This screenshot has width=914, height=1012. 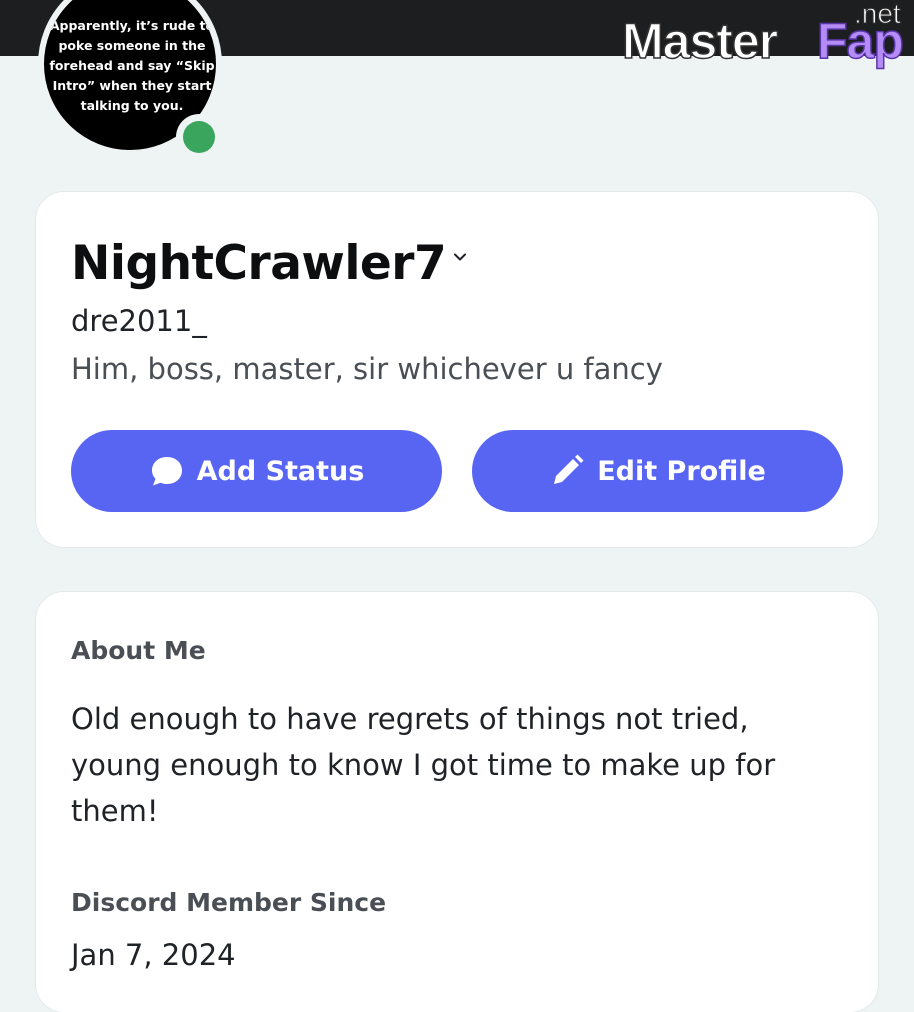 I want to click on edit-profile-button: Edit Profile, so click(x=657, y=471).